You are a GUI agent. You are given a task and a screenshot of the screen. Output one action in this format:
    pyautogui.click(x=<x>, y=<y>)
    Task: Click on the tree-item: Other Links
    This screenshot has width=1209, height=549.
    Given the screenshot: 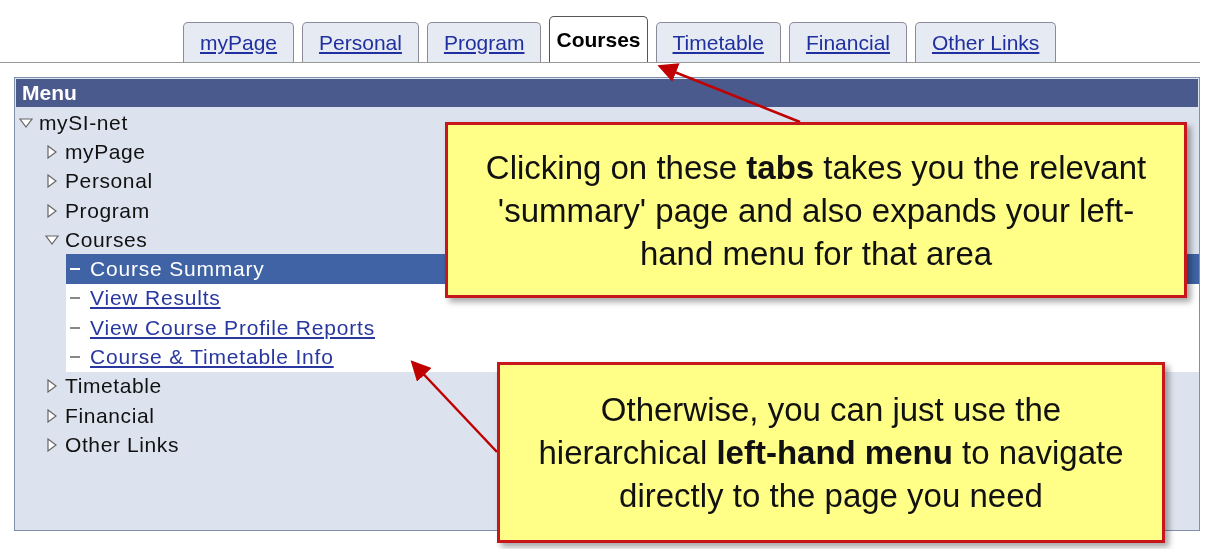 What is the action you would take?
    pyautogui.click(x=122, y=444)
    